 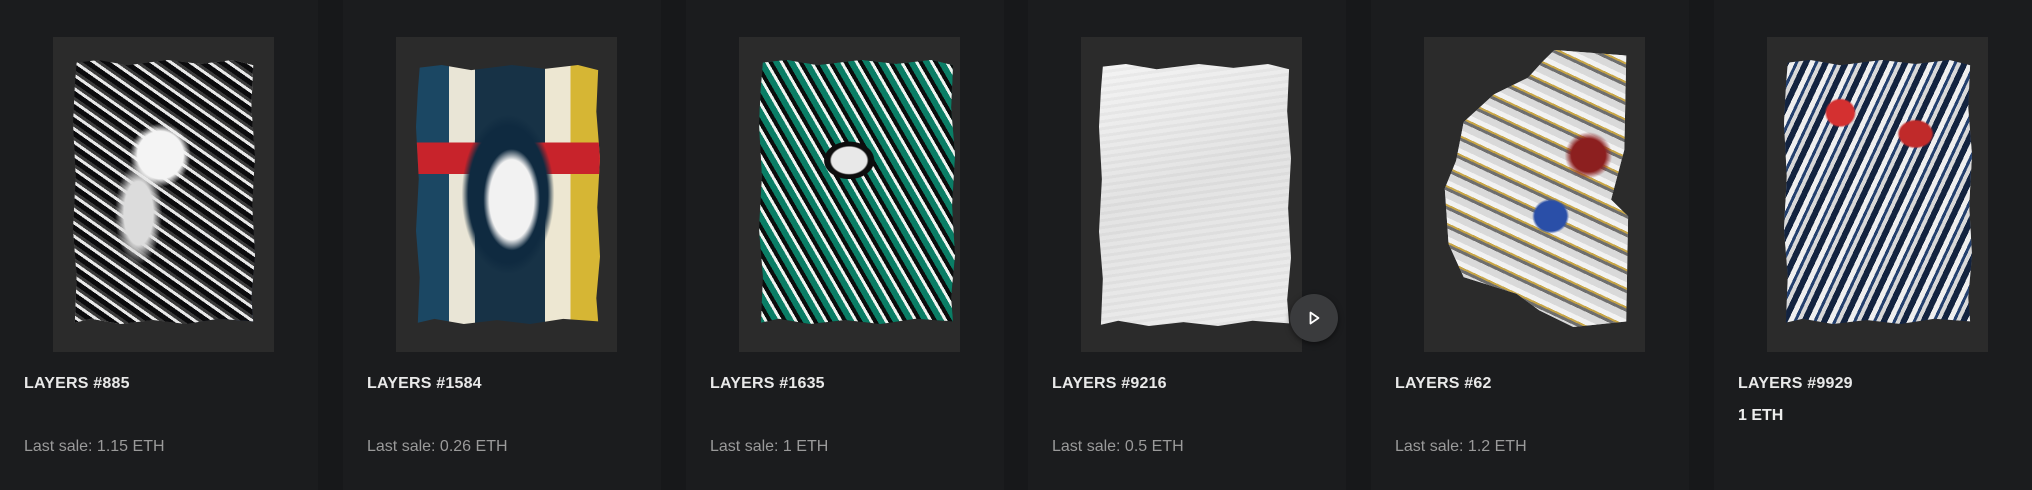 I want to click on nft-title: LAYERS #1584, so click(x=424, y=384).